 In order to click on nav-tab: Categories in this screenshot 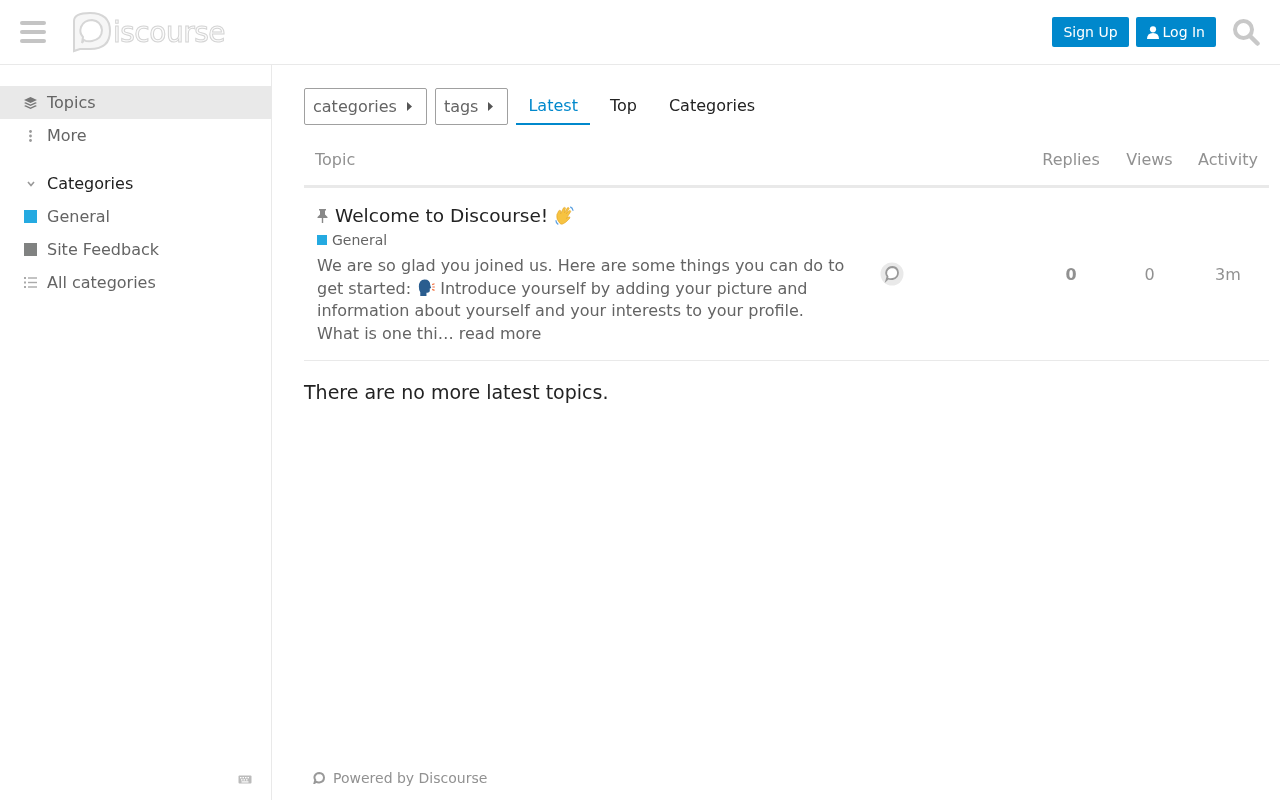, I will do `click(712, 106)`.